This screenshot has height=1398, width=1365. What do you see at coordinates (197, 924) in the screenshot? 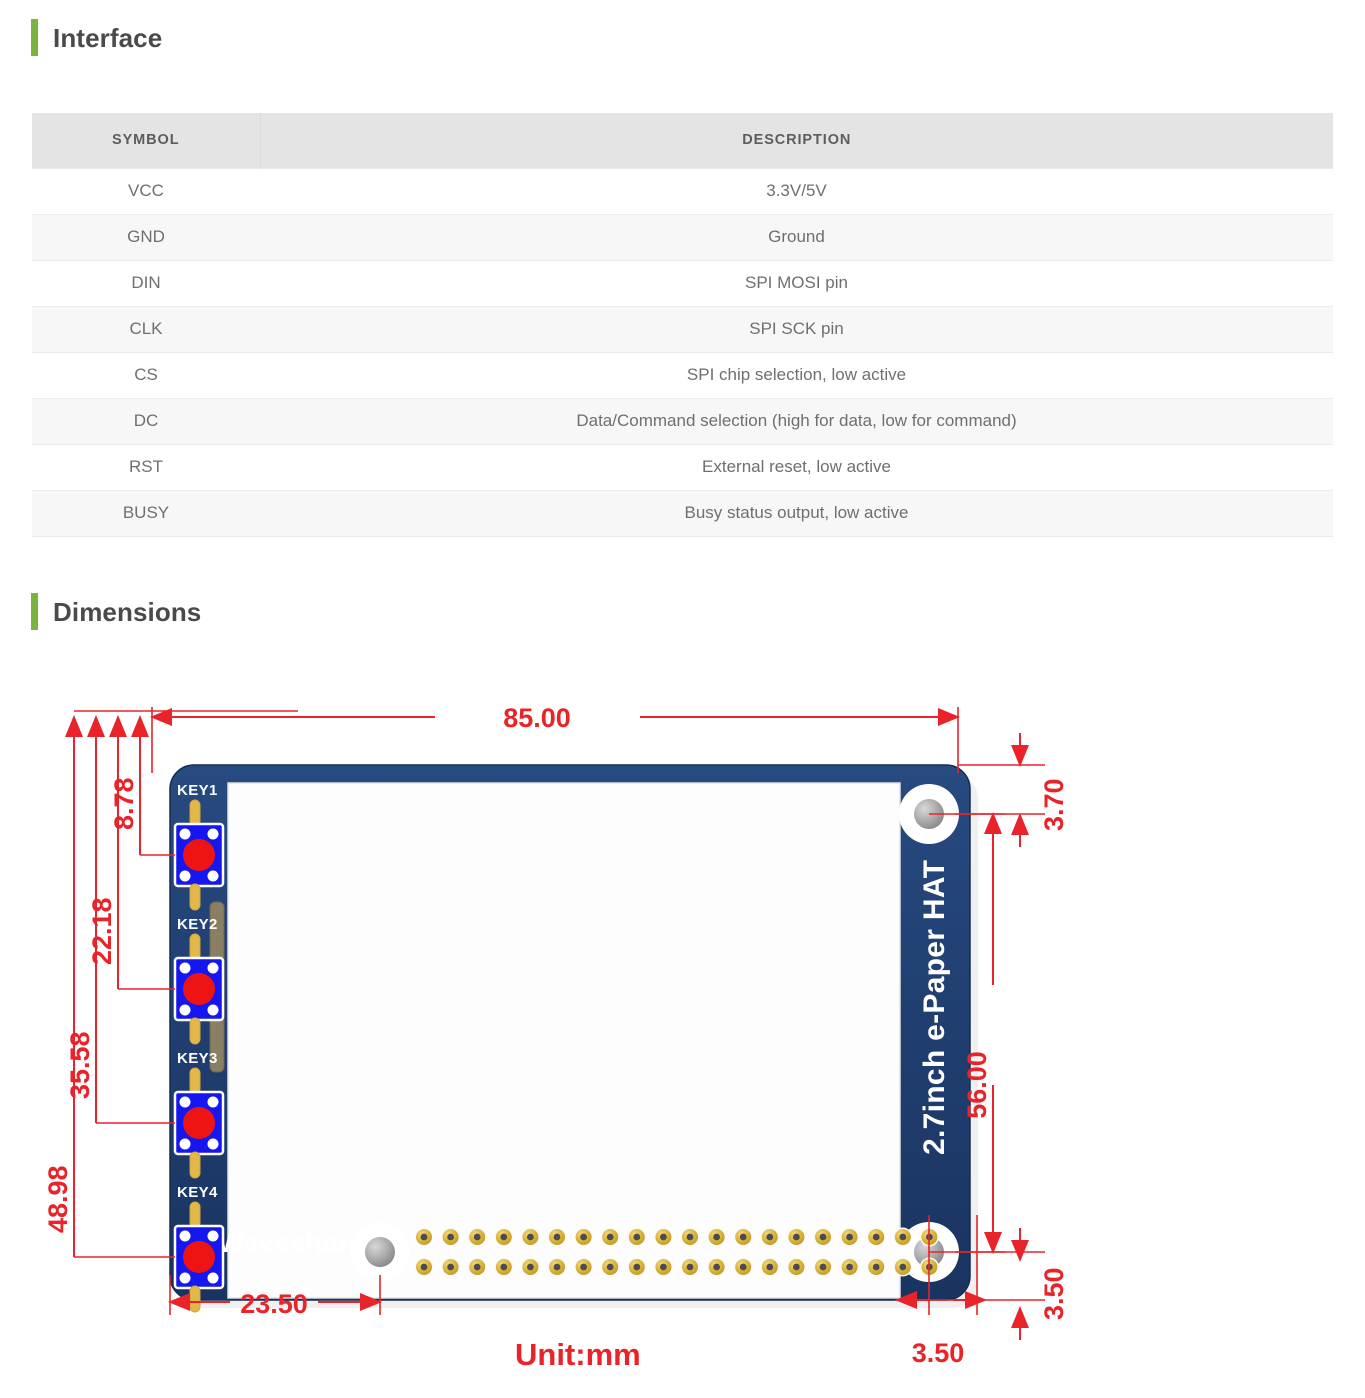
I see `key2-label: KEY2` at bounding box center [197, 924].